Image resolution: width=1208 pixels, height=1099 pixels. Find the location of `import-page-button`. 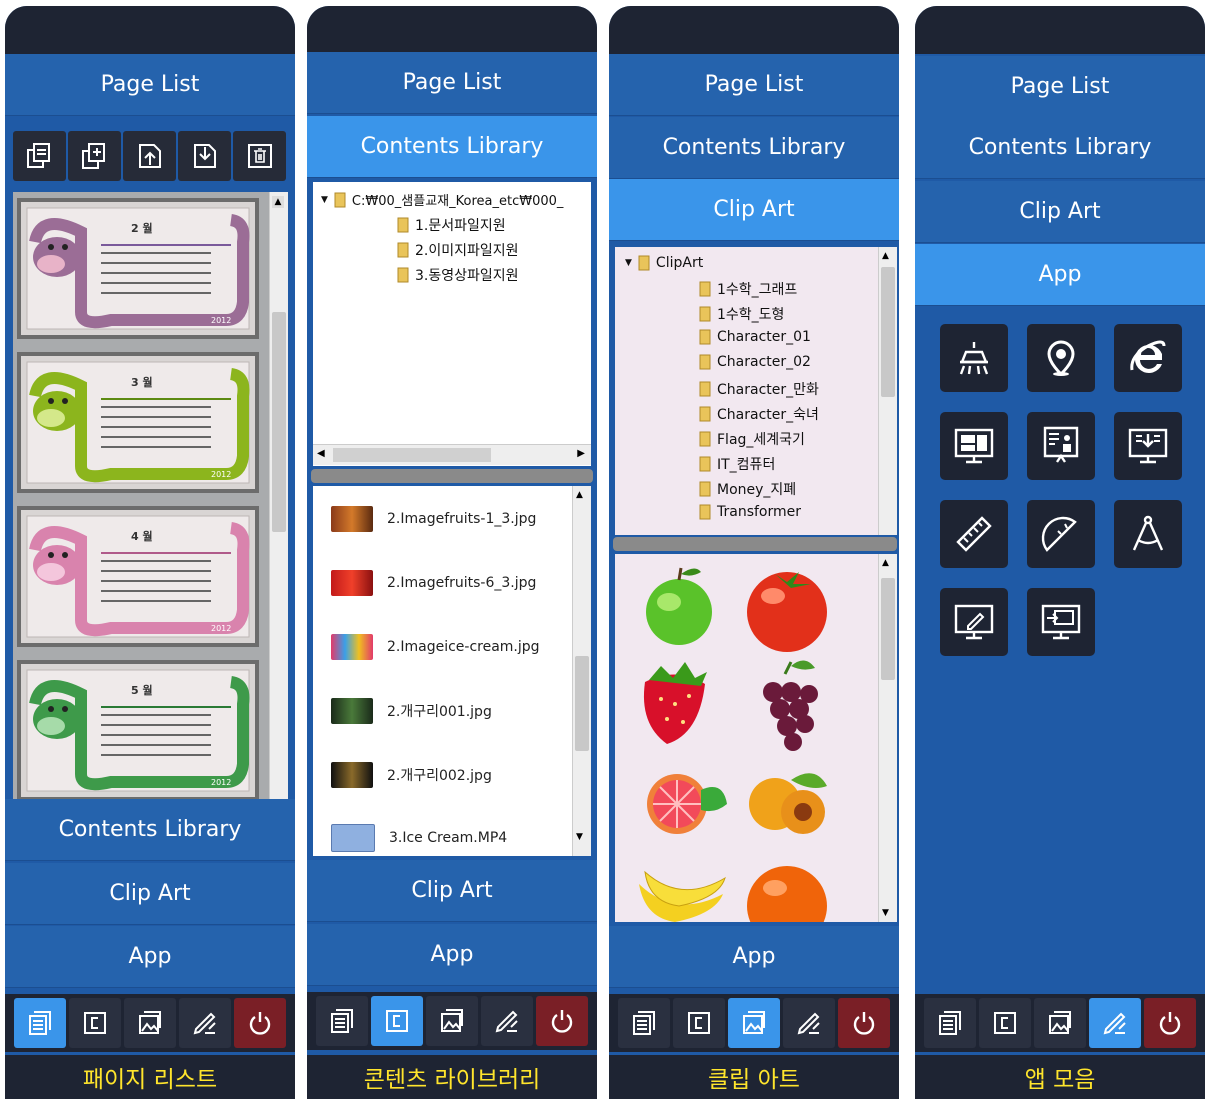

import-page-button is located at coordinates (149, 156).